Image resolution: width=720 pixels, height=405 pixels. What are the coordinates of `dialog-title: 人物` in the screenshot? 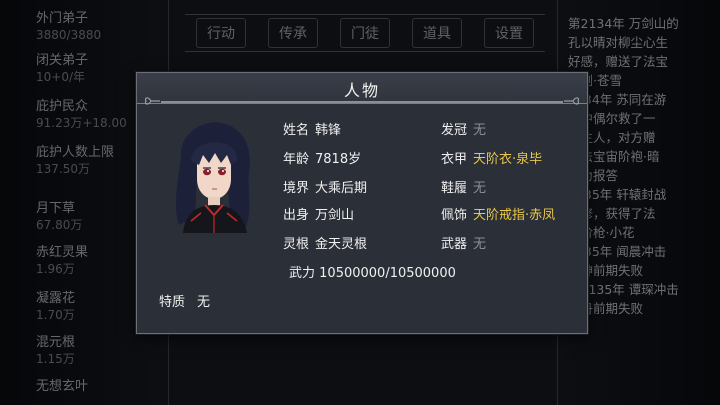 It's located at (361, 90).